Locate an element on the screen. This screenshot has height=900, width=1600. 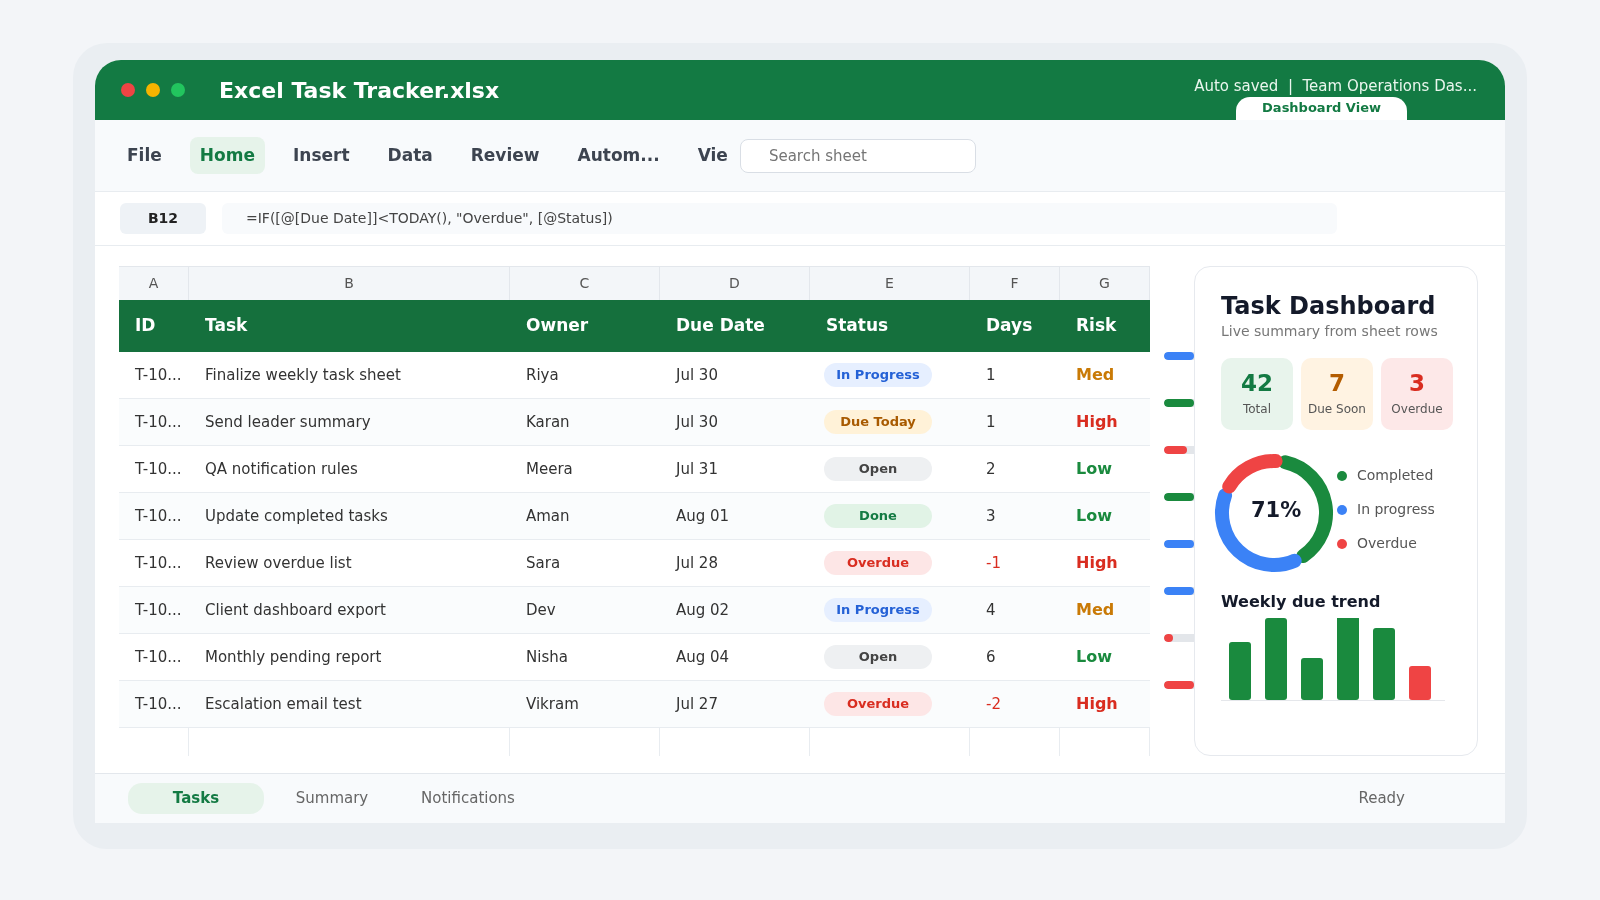
ribbon-tab: Insert is located at coordinates (321, 155).